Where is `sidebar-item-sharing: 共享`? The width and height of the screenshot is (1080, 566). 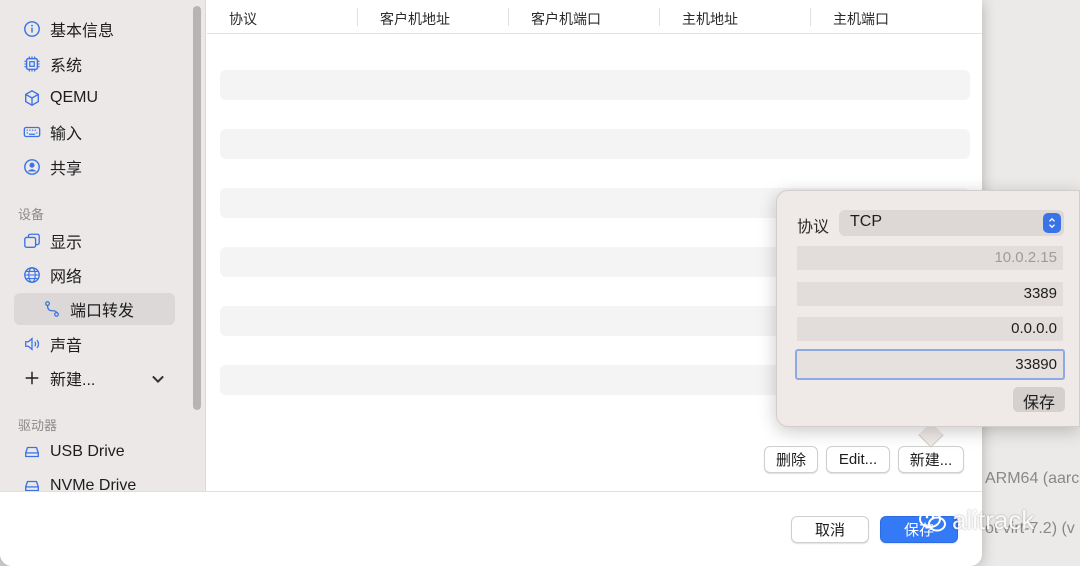
sidebar-item-sharing: 共享 is located at coordinates (94, 167).